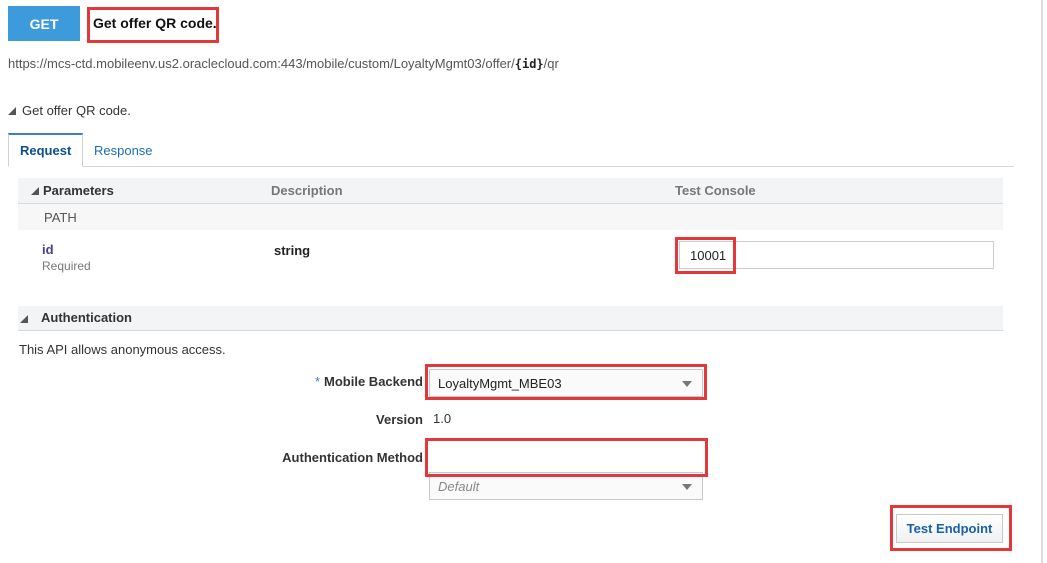 The height and width of the screenshot is (563, 1047). I want to click on description-text: Get offer QR code., so click(76, 110).